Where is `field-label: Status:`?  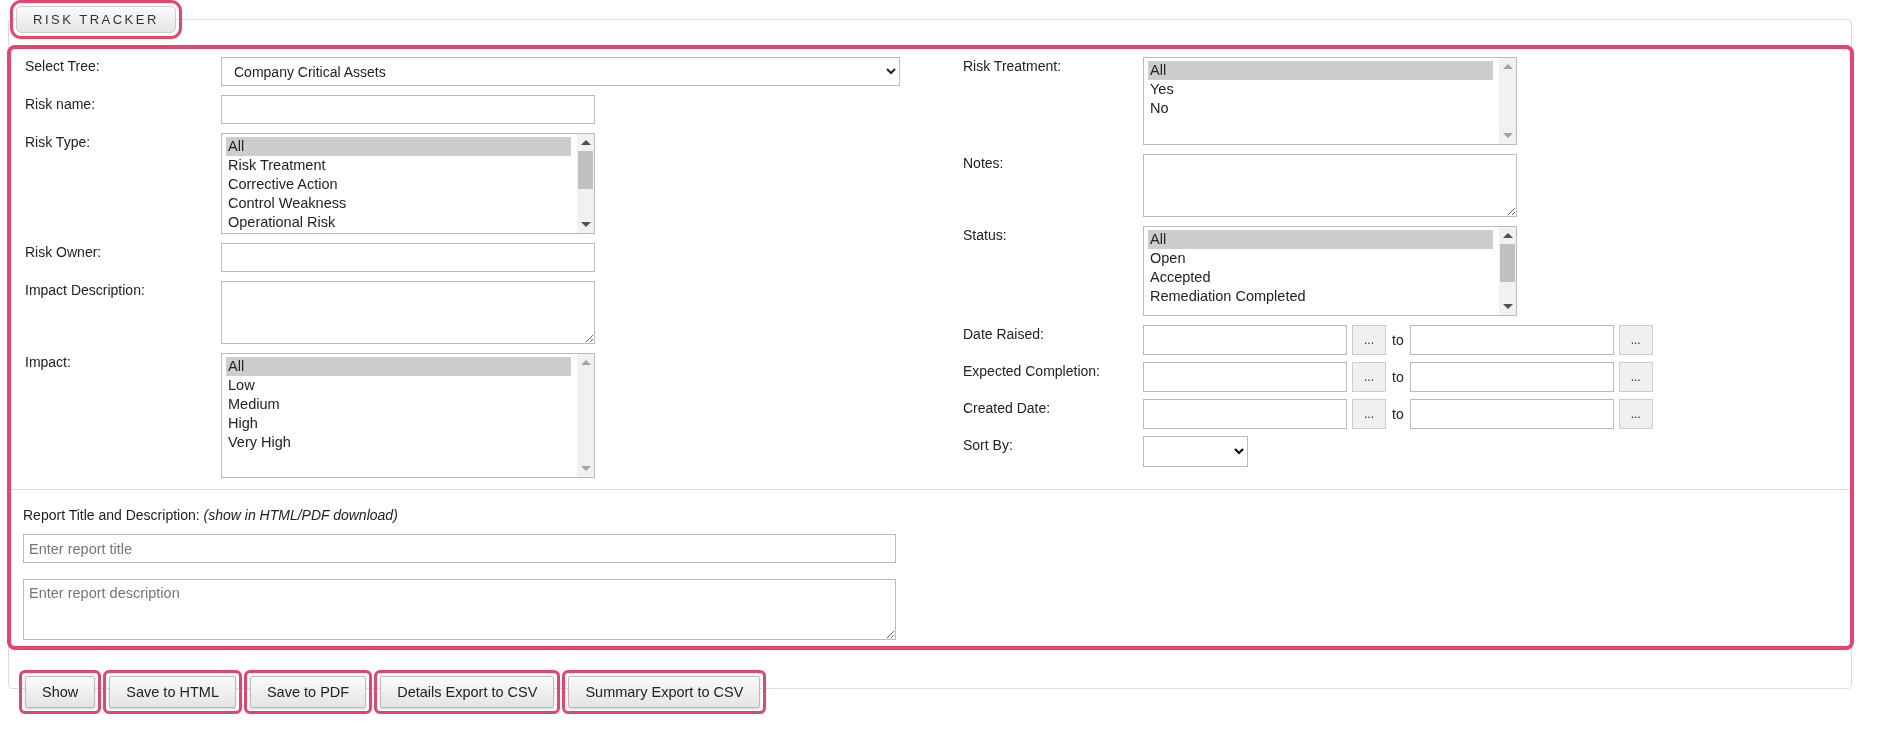 field-label: Status: is located at coordinates (985, 234).